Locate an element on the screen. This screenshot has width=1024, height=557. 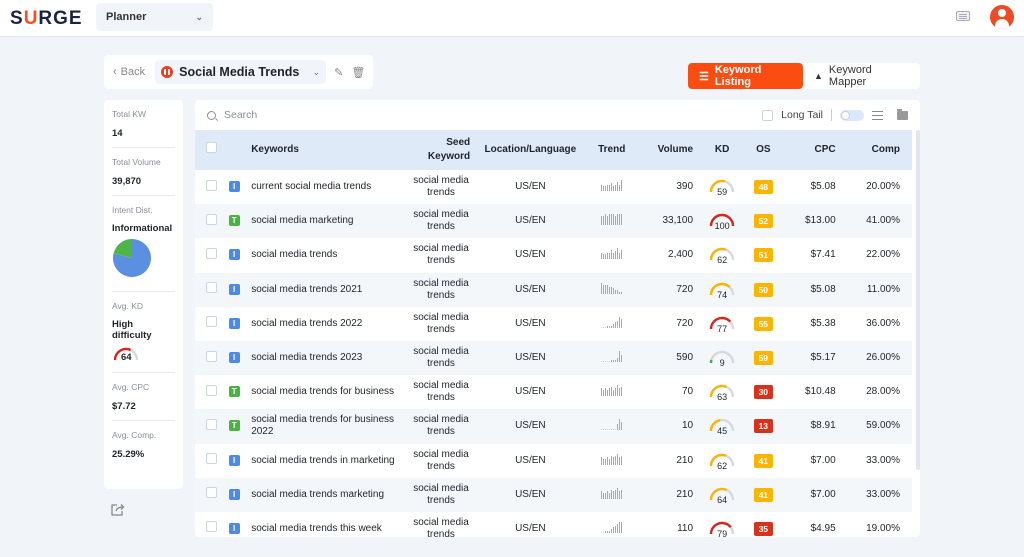
col-seed-keyword: Seed Keyword is located at coordinates (441, 150).